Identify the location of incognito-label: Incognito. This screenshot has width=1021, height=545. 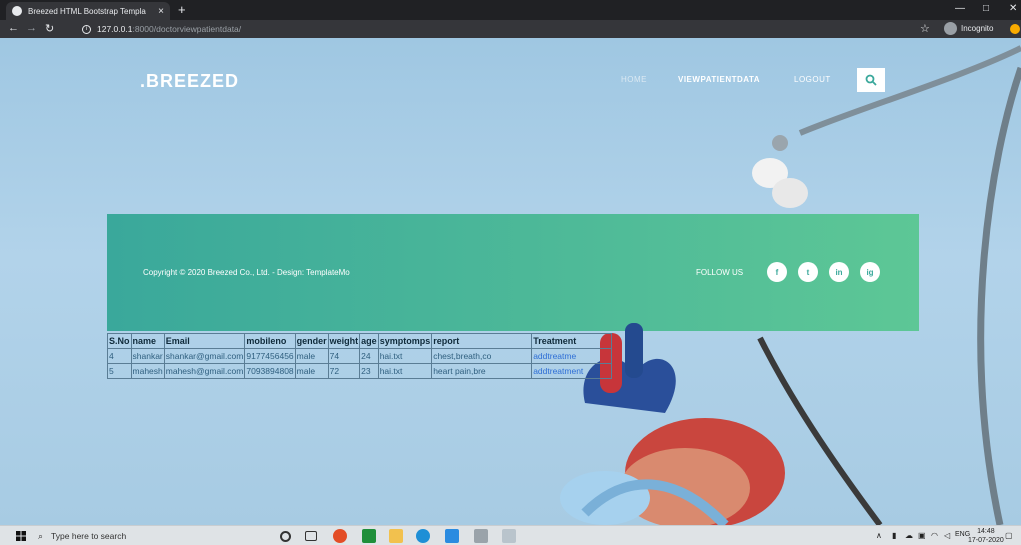
(977, 28).